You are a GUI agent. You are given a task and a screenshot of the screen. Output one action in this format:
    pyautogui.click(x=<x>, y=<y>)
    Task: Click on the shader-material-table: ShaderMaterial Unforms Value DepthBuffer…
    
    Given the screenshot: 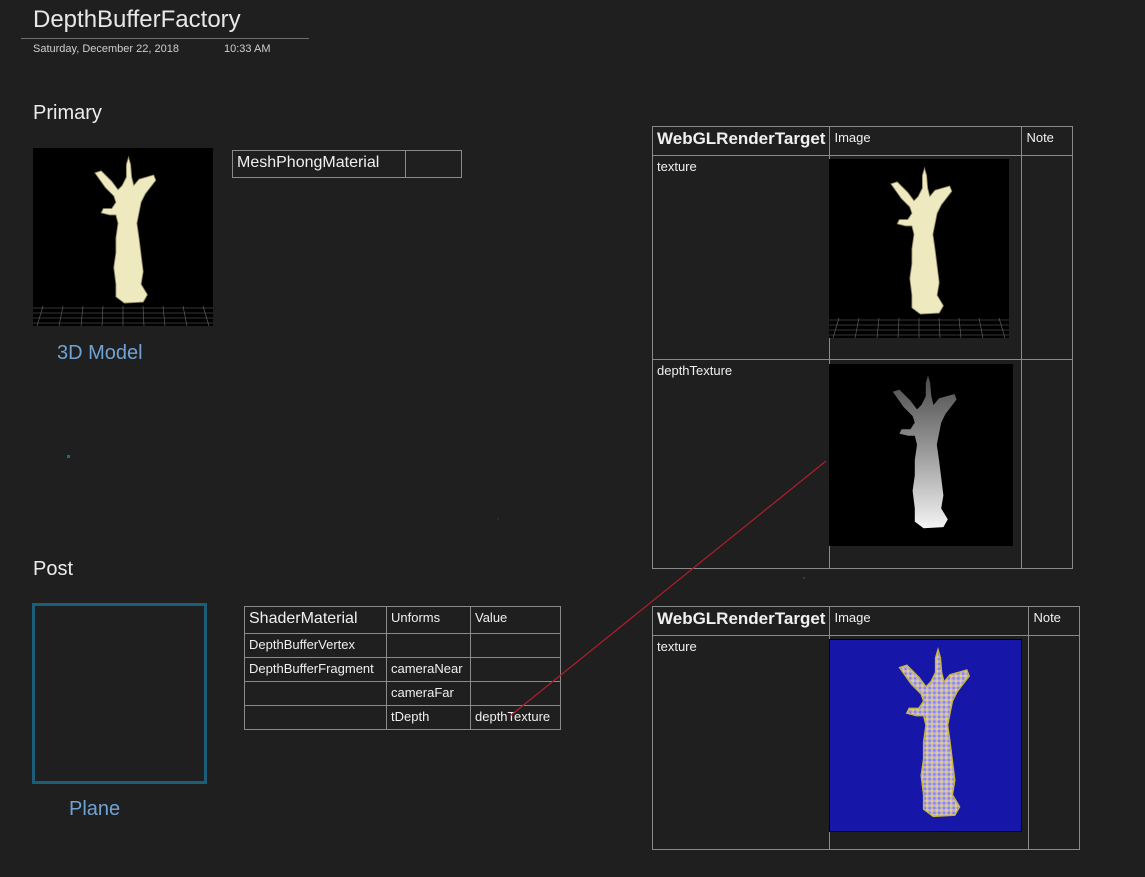 What is the action you would take?
    pyautogui.click(x=402, y=668)
    